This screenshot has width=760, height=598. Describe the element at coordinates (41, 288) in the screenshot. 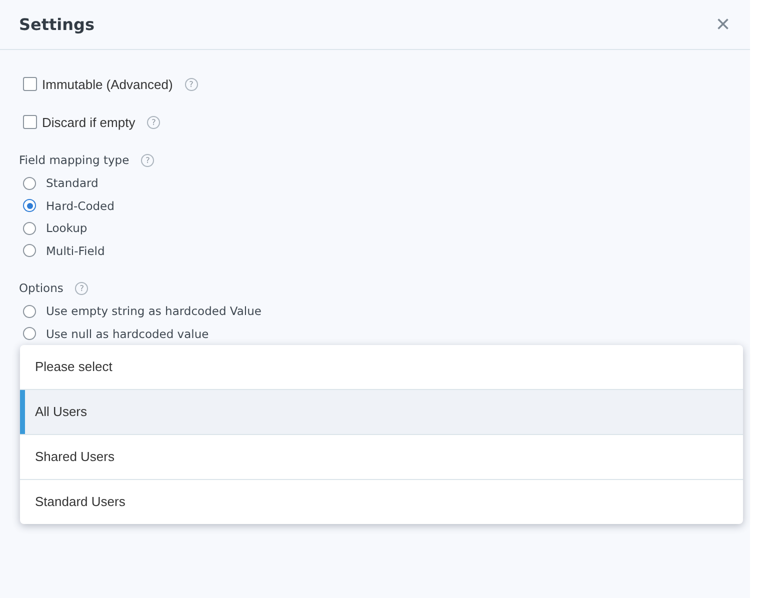

I see `group-label: Options` at that location.